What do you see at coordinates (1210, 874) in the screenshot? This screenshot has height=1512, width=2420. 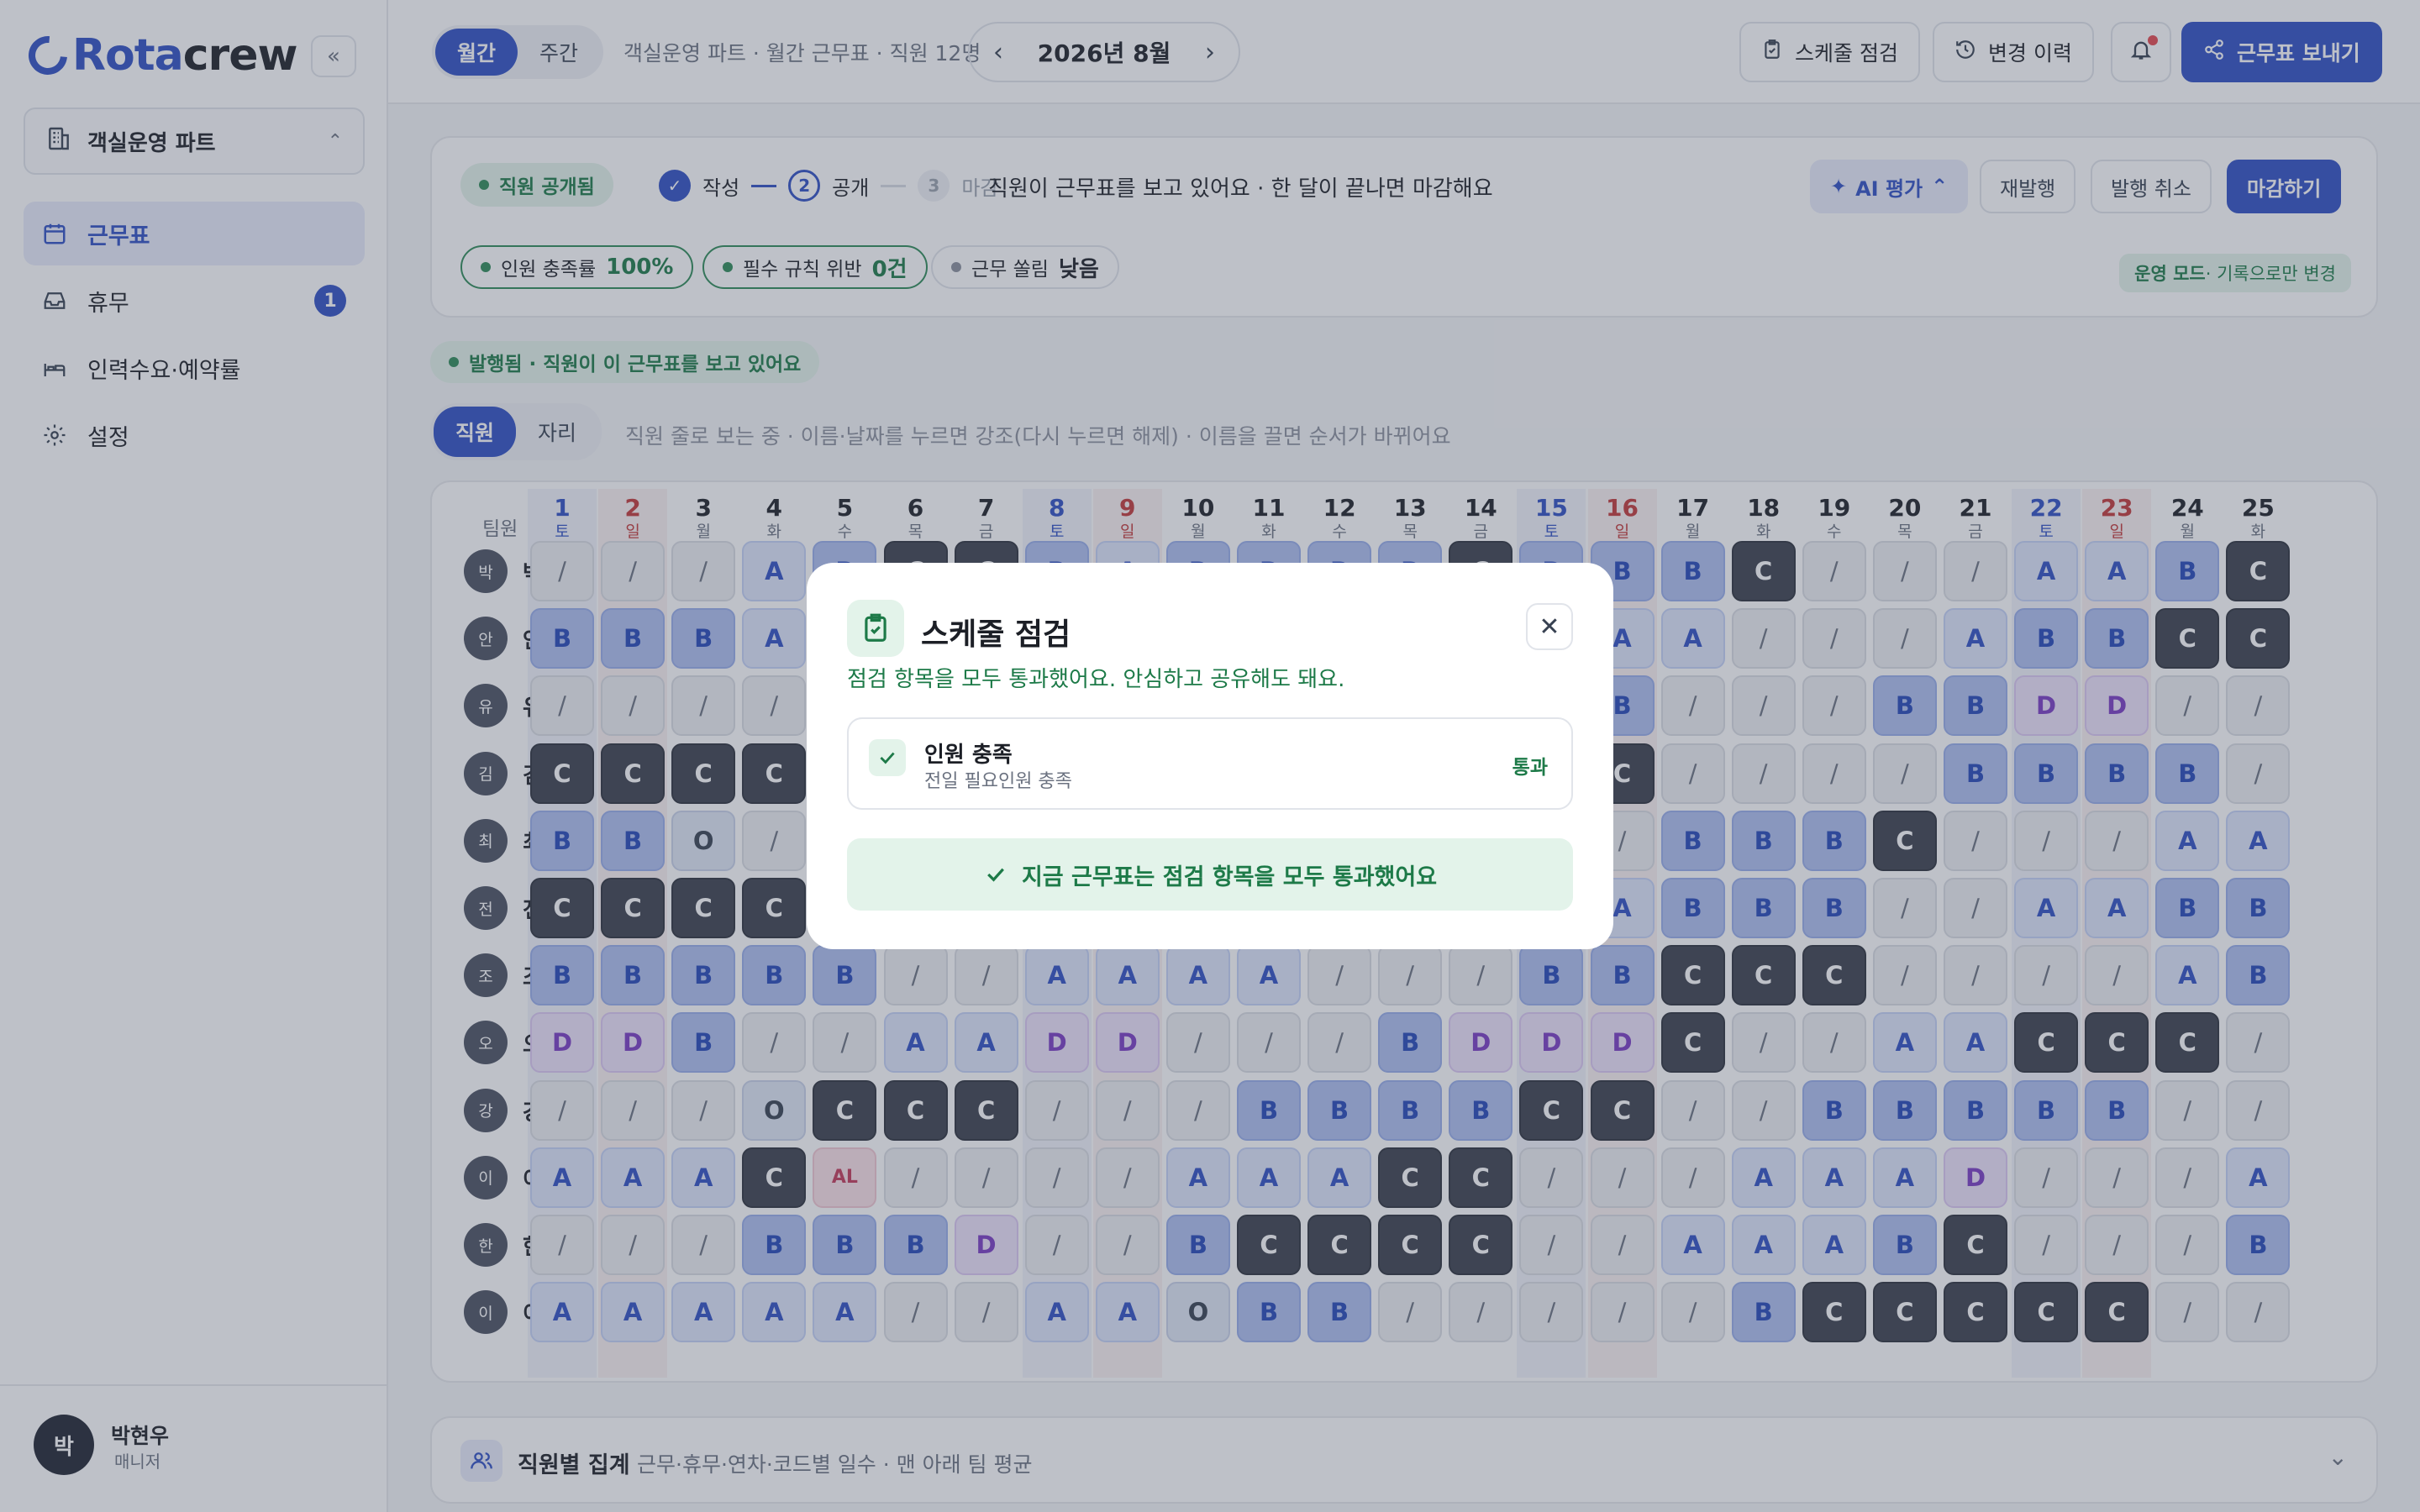 I see `all-passed-banner: 지금 근무표는 점검 항목을 모두 통과했어요` at bounding box center [1210, 874].